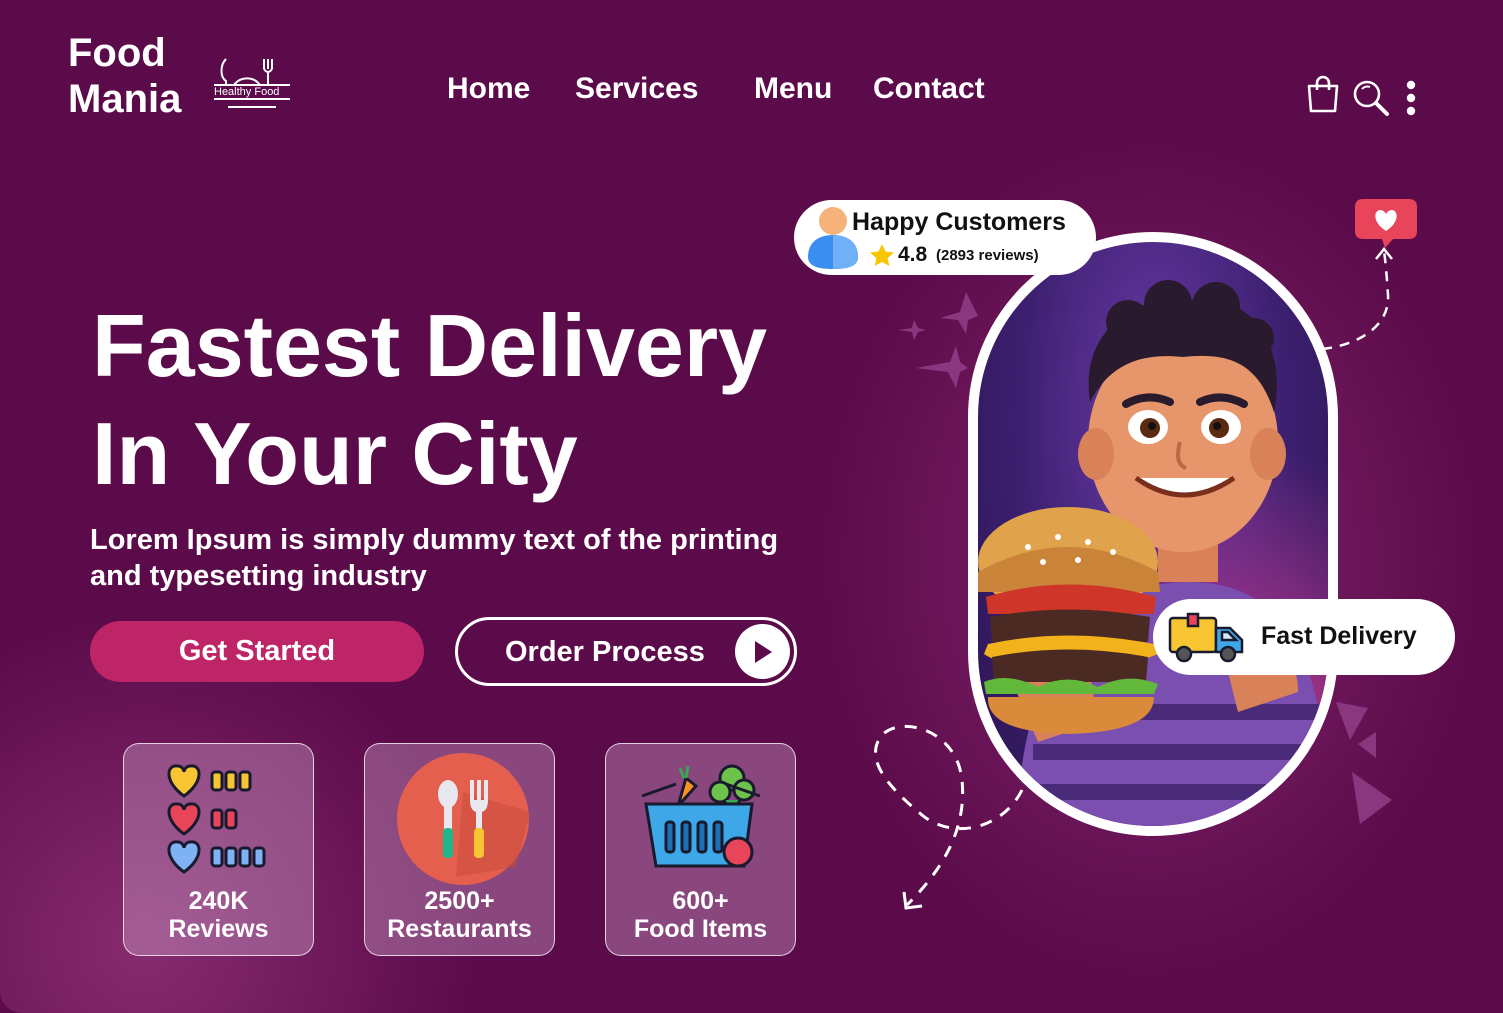 This screenshot has height=1013, width=1503. I want to click on stat-card-food-items: 600+ Food Items, so click(700, 849).